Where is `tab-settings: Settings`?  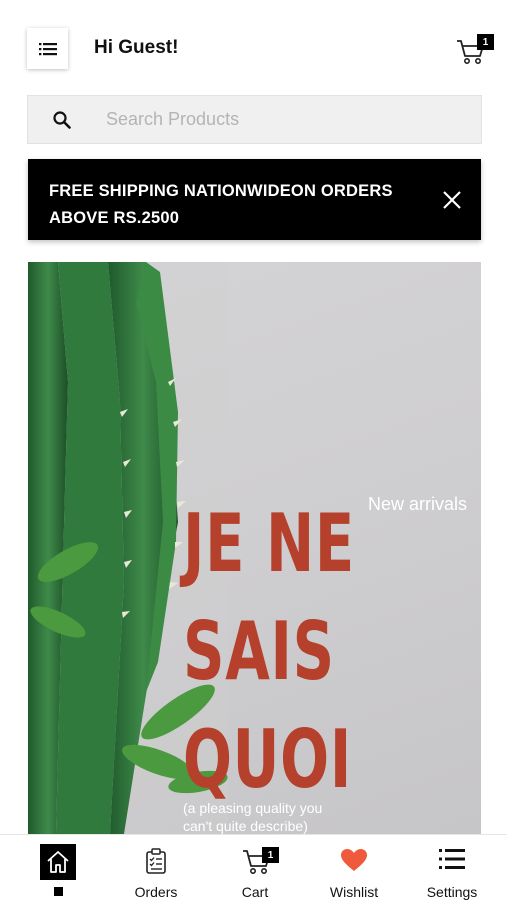
tab-settings: Settings is located at coordinates (452, 867).